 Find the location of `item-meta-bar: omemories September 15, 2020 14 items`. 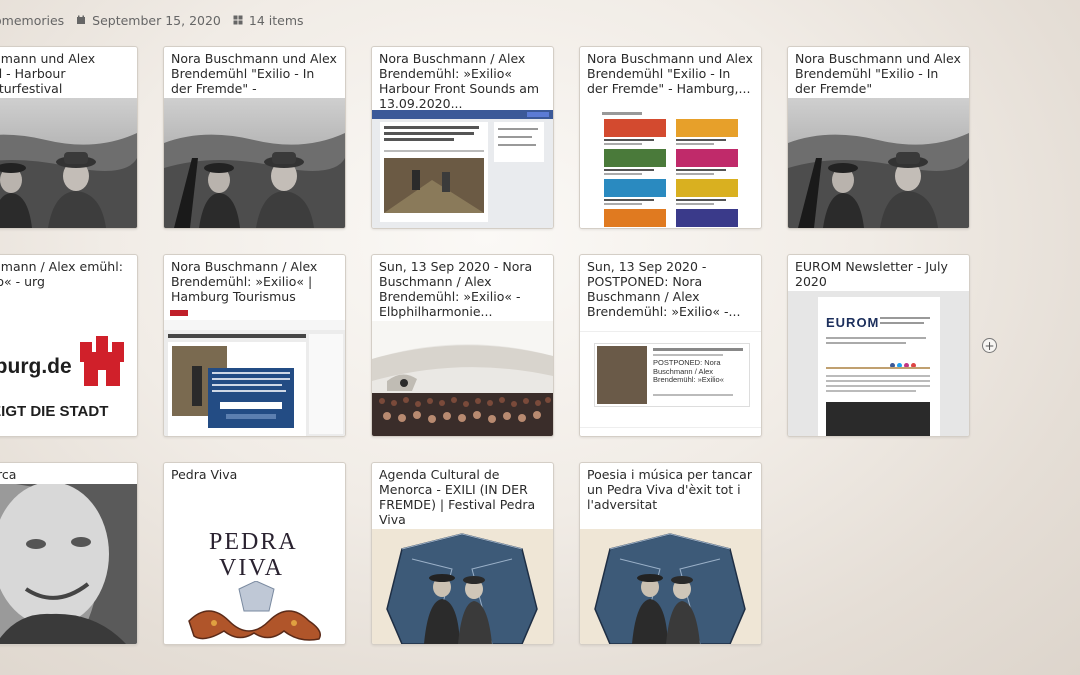

item-meta-bar: omemories September 15, 2020 14 items is located at coordinates (152, 20).